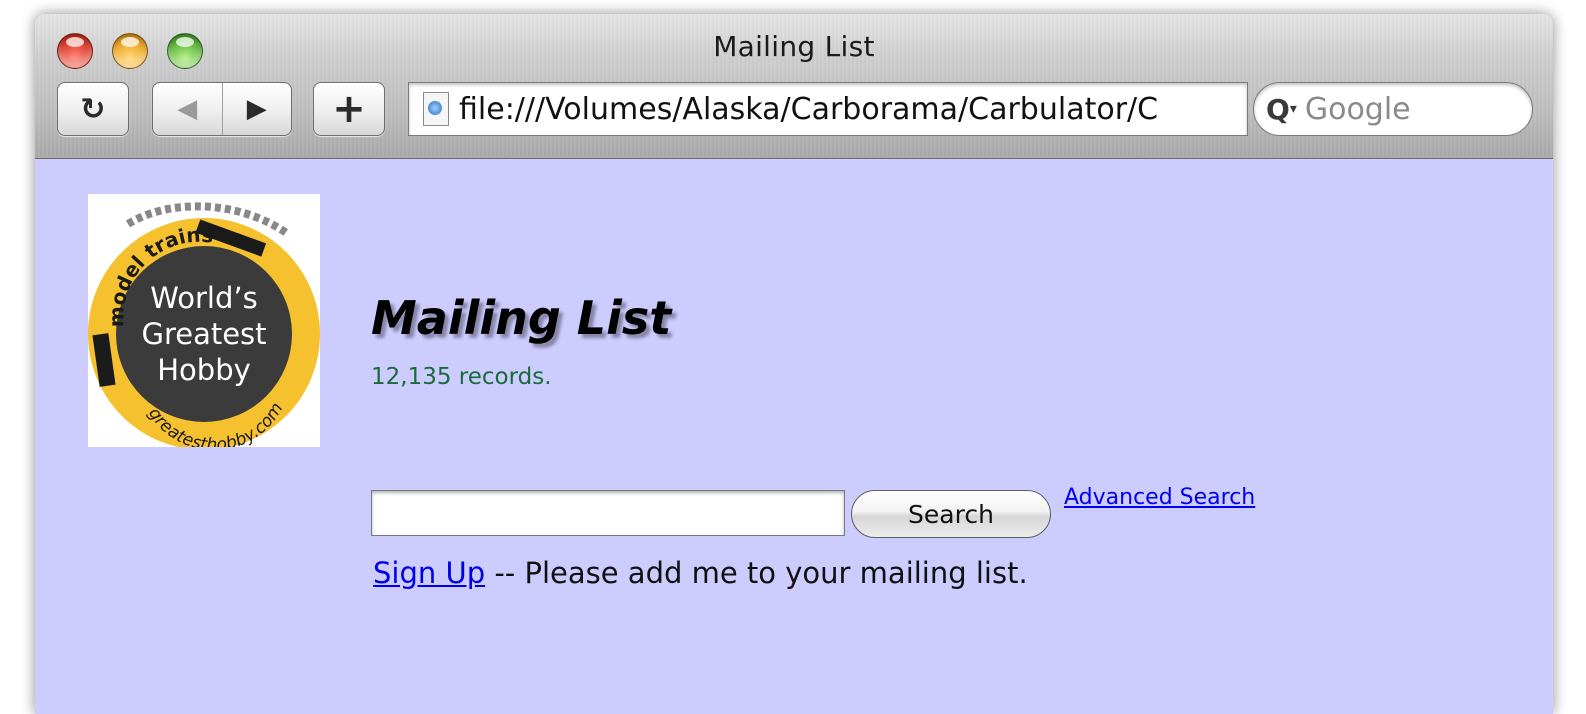 Image resolution: width=1586 pixels, height=714 pixels. I want to click on logo-line-3: Hobby, so click(204, 370).